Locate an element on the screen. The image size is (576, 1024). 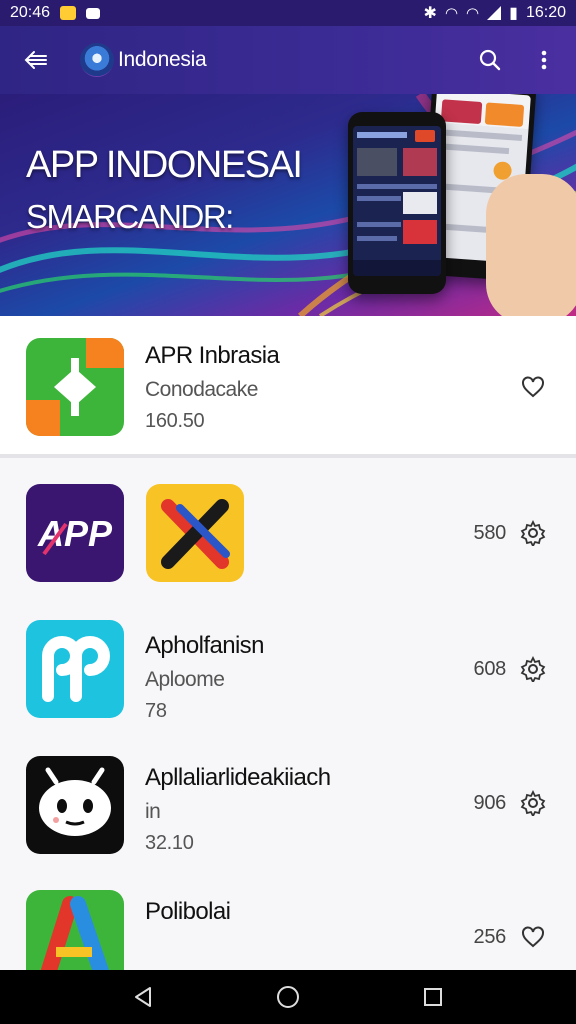
wifi-icon-2: ◠ is located at coordinates (473, 13).